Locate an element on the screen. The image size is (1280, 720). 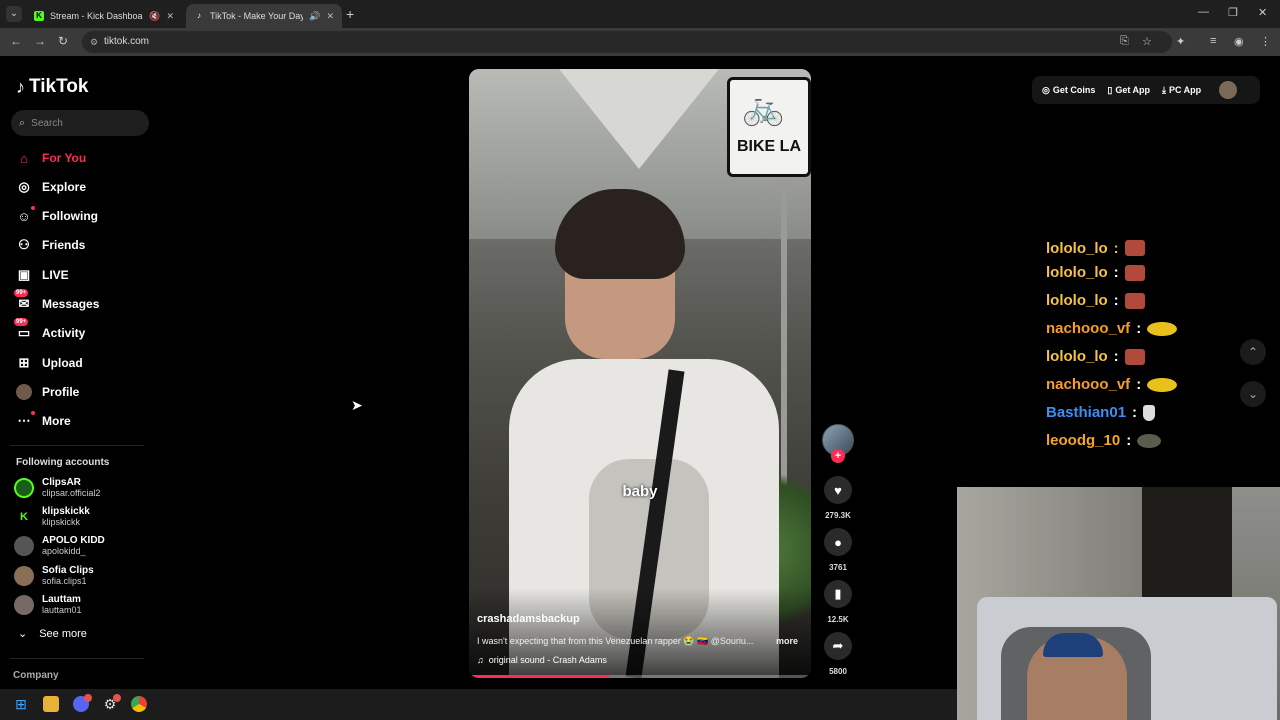
nav-more: ⋯ More is located at coordinates (43, 421).